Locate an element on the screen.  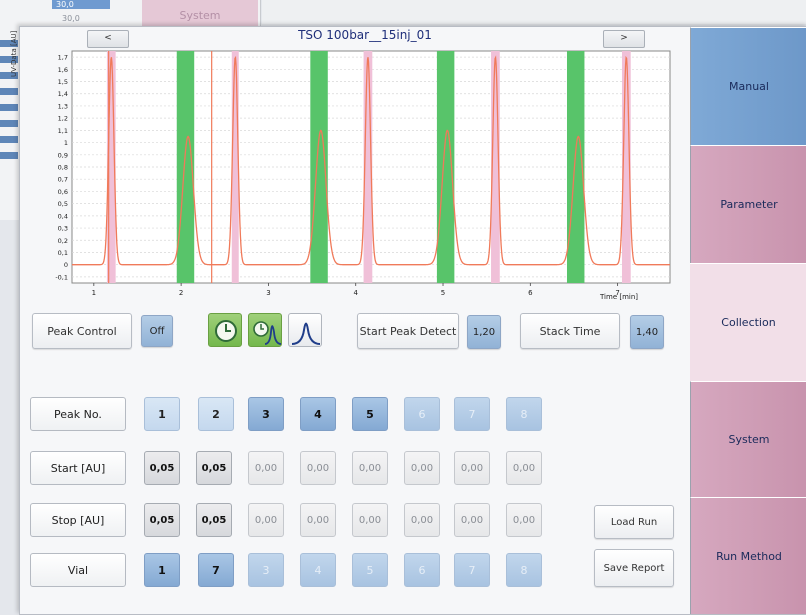
vial-cell: 6 is located at coordinates (422, 570).